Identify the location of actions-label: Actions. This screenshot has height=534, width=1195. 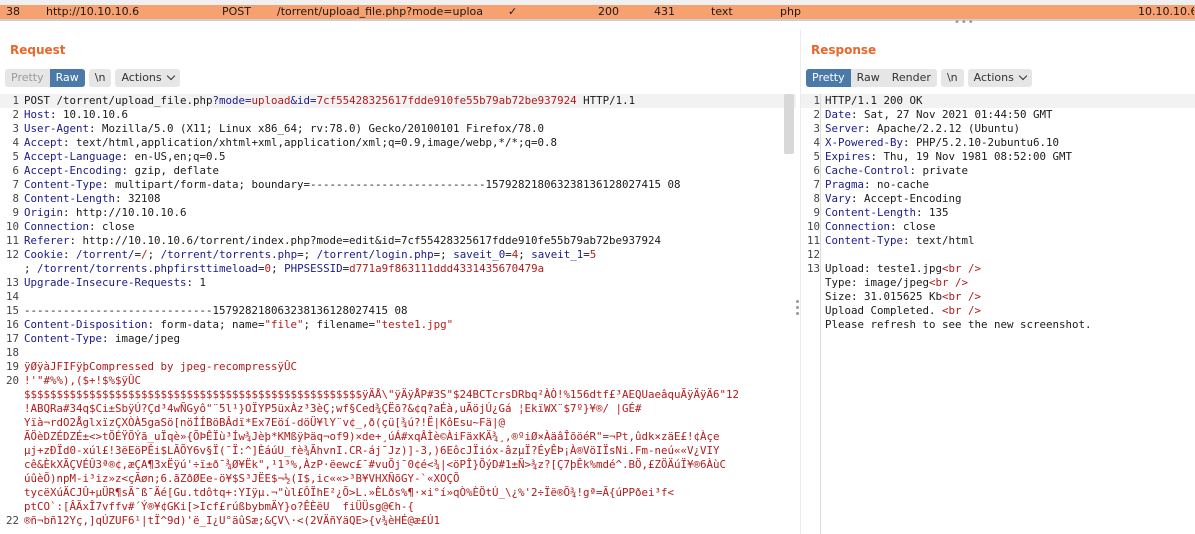
(141, 77).